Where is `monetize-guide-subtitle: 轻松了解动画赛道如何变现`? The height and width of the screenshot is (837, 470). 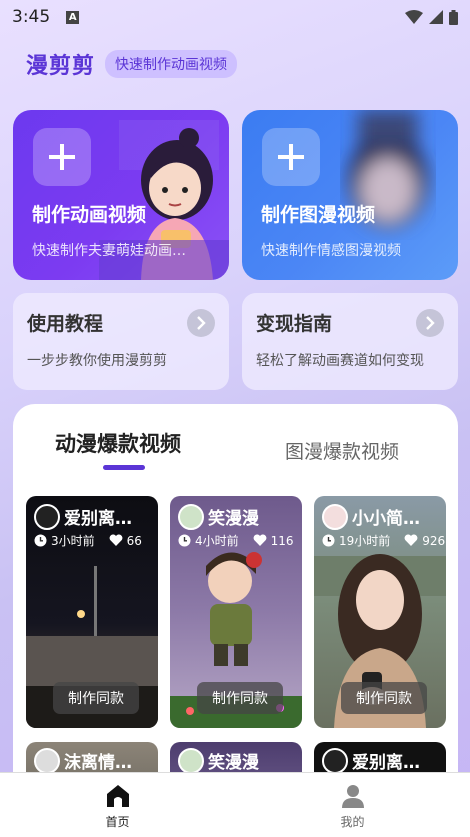
monetize-guide-subtitle: 轻松了解动画赛道如何变现 is located at coordinates (340, 361).